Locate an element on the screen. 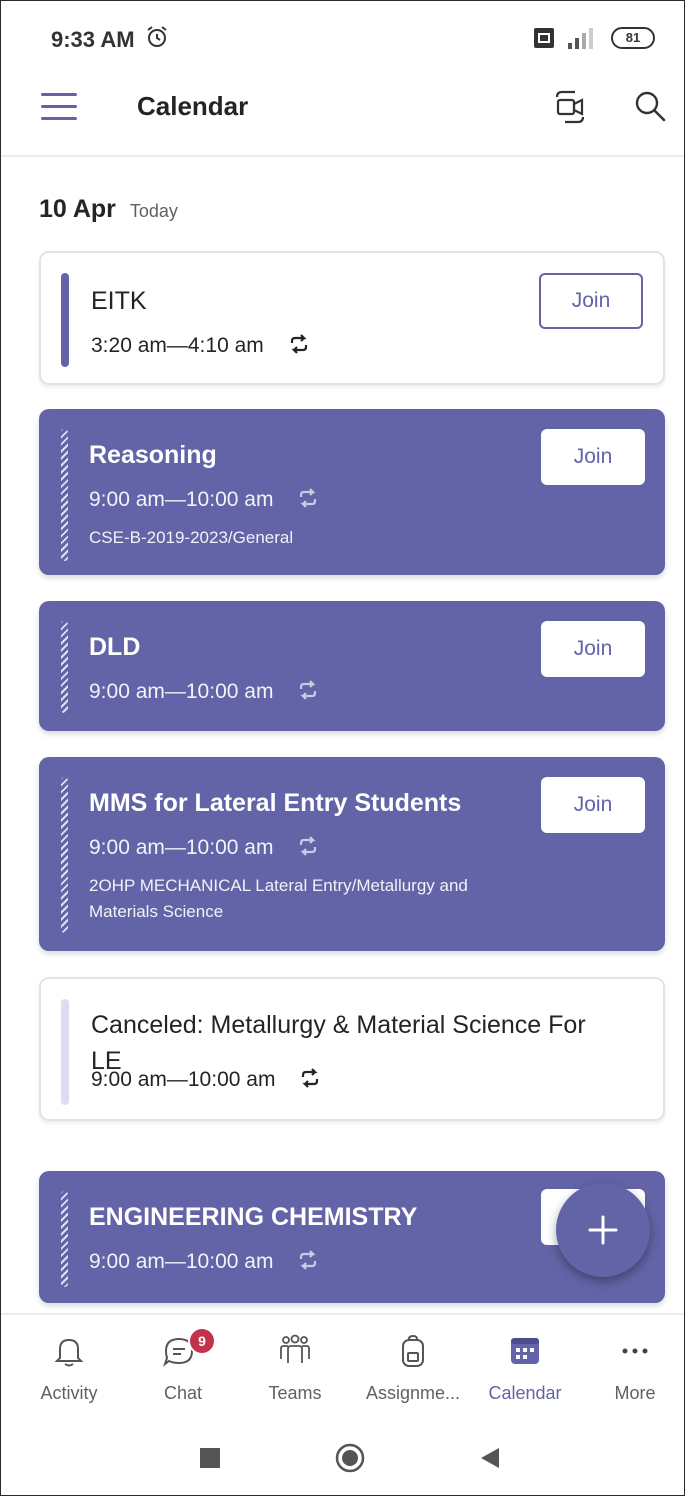  event-channel: CSE-B-2019-2023/General is located at coordinates (191, 537).